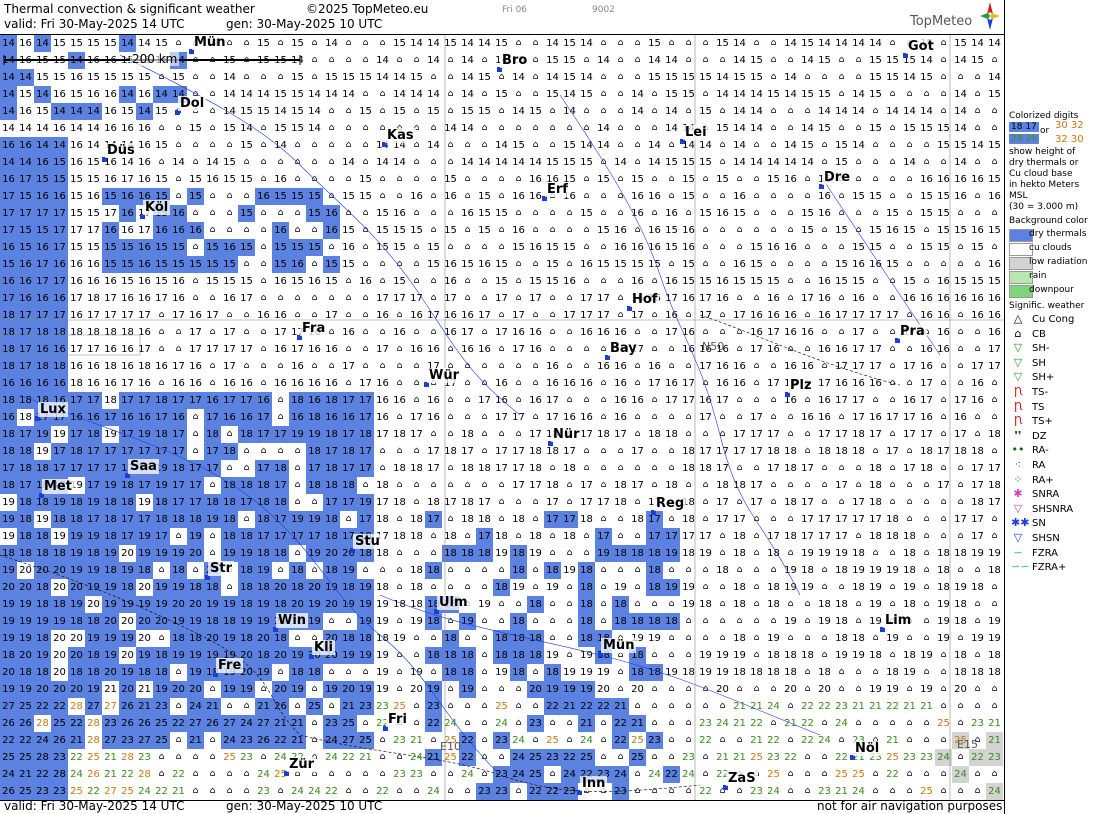 The width and height of the screenshot is (1095, 814). I want to click on city-label: Kas, so click(400, 135).